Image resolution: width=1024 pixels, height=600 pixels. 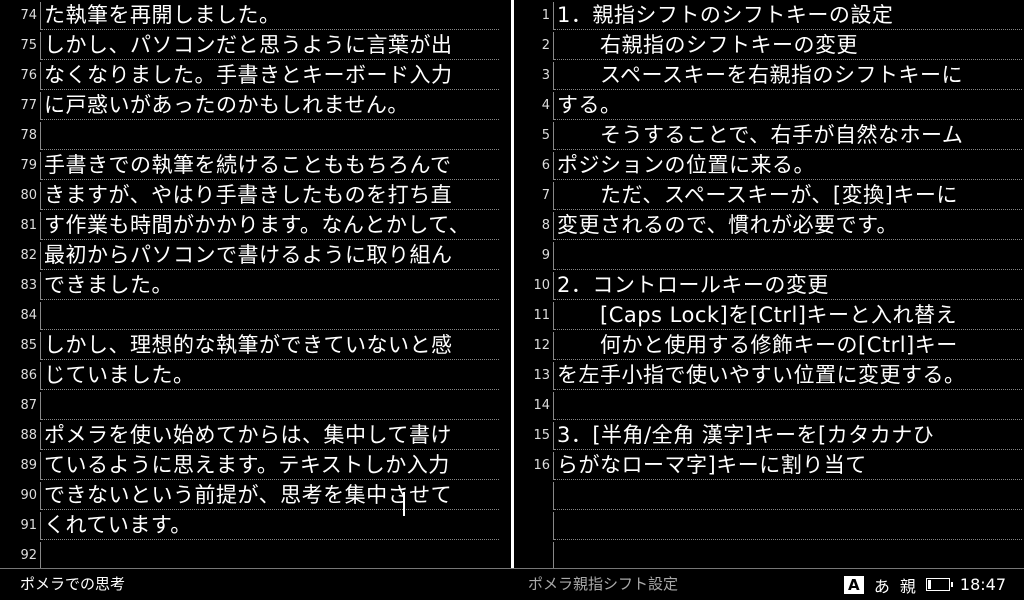 I want to click on line-text: 変更されるので、慣れが必要です。, so click(x=727, y=225).